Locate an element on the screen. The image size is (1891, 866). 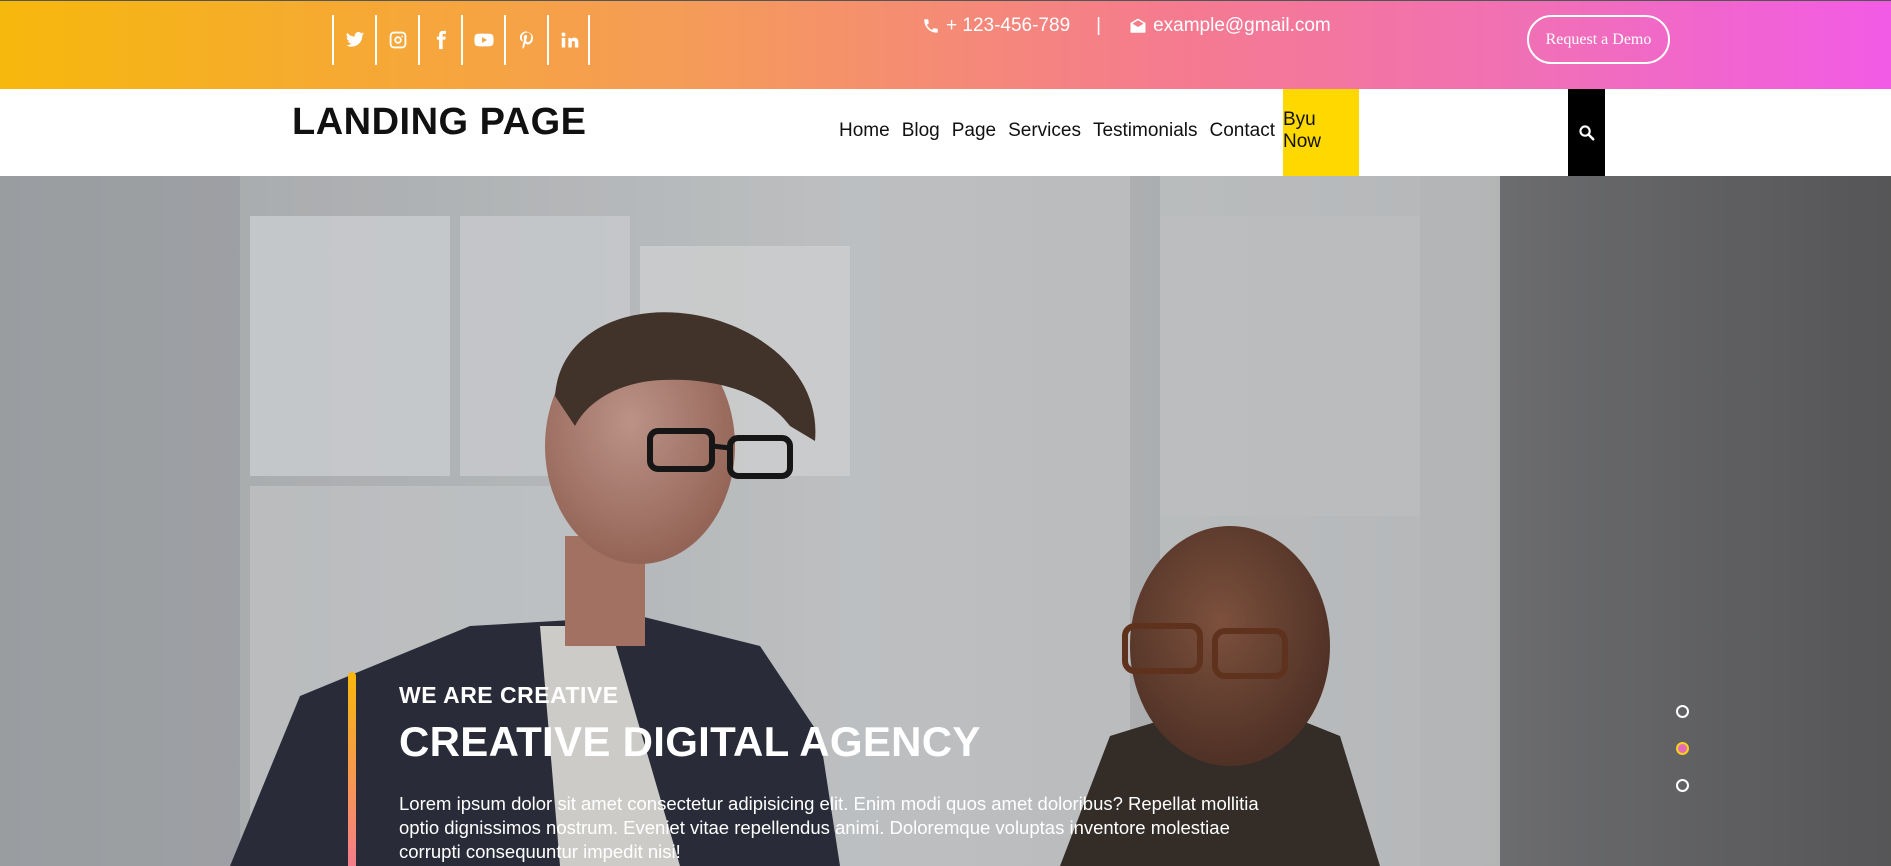
pinterest-link is located at coordinates (525, 40).